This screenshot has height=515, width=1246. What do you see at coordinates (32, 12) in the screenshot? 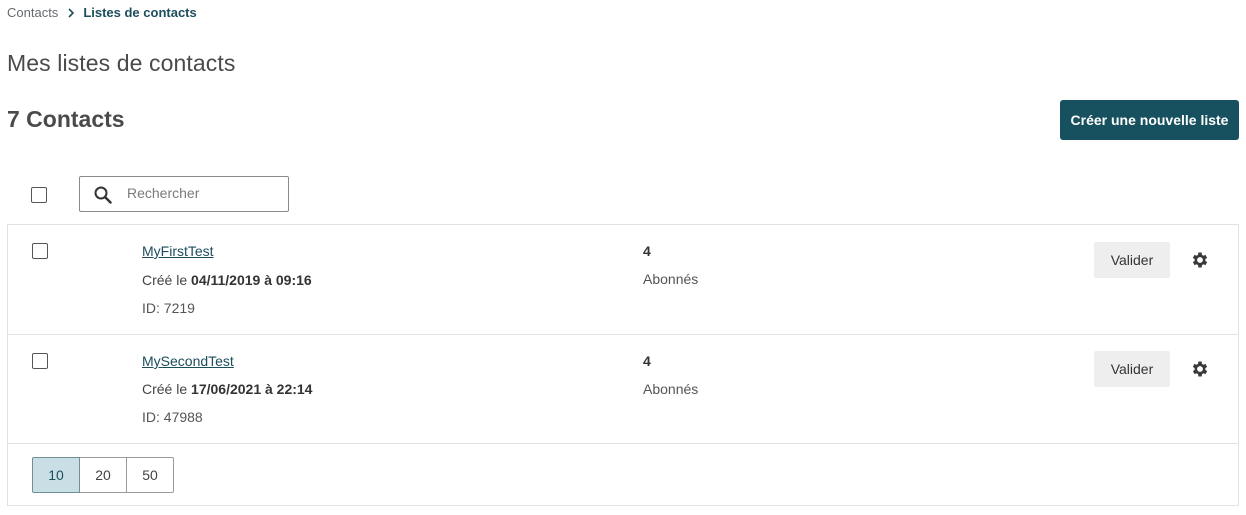
I see `breadcrumb-contacts-link: Contacts` at bounding box center [32, 12].